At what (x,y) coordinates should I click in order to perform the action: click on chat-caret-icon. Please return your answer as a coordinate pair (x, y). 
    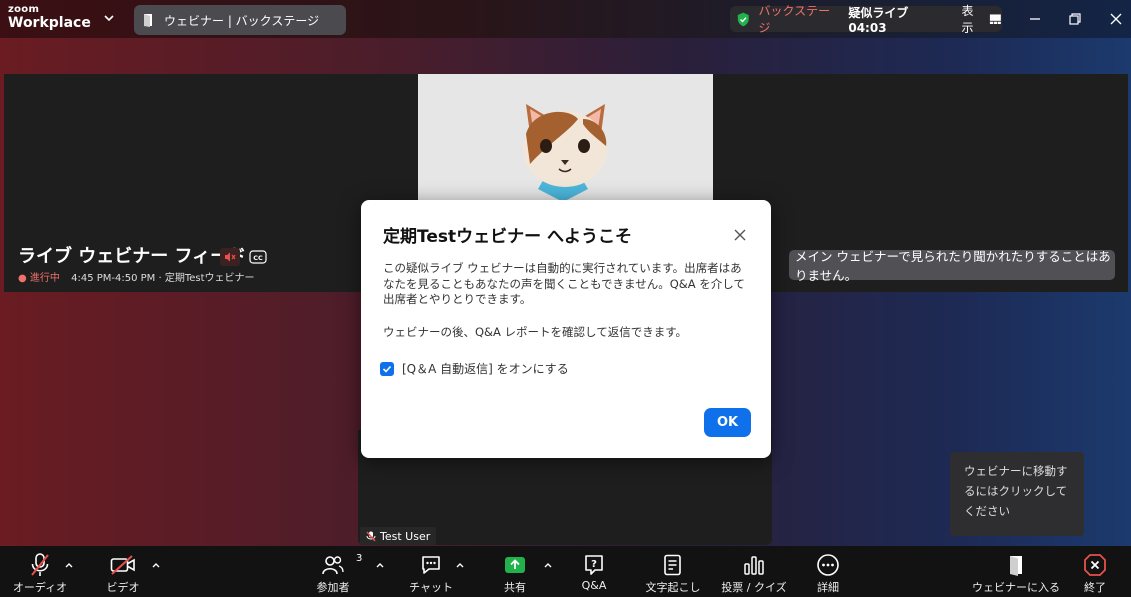
    Looking at the image, I should click on (460, 565).